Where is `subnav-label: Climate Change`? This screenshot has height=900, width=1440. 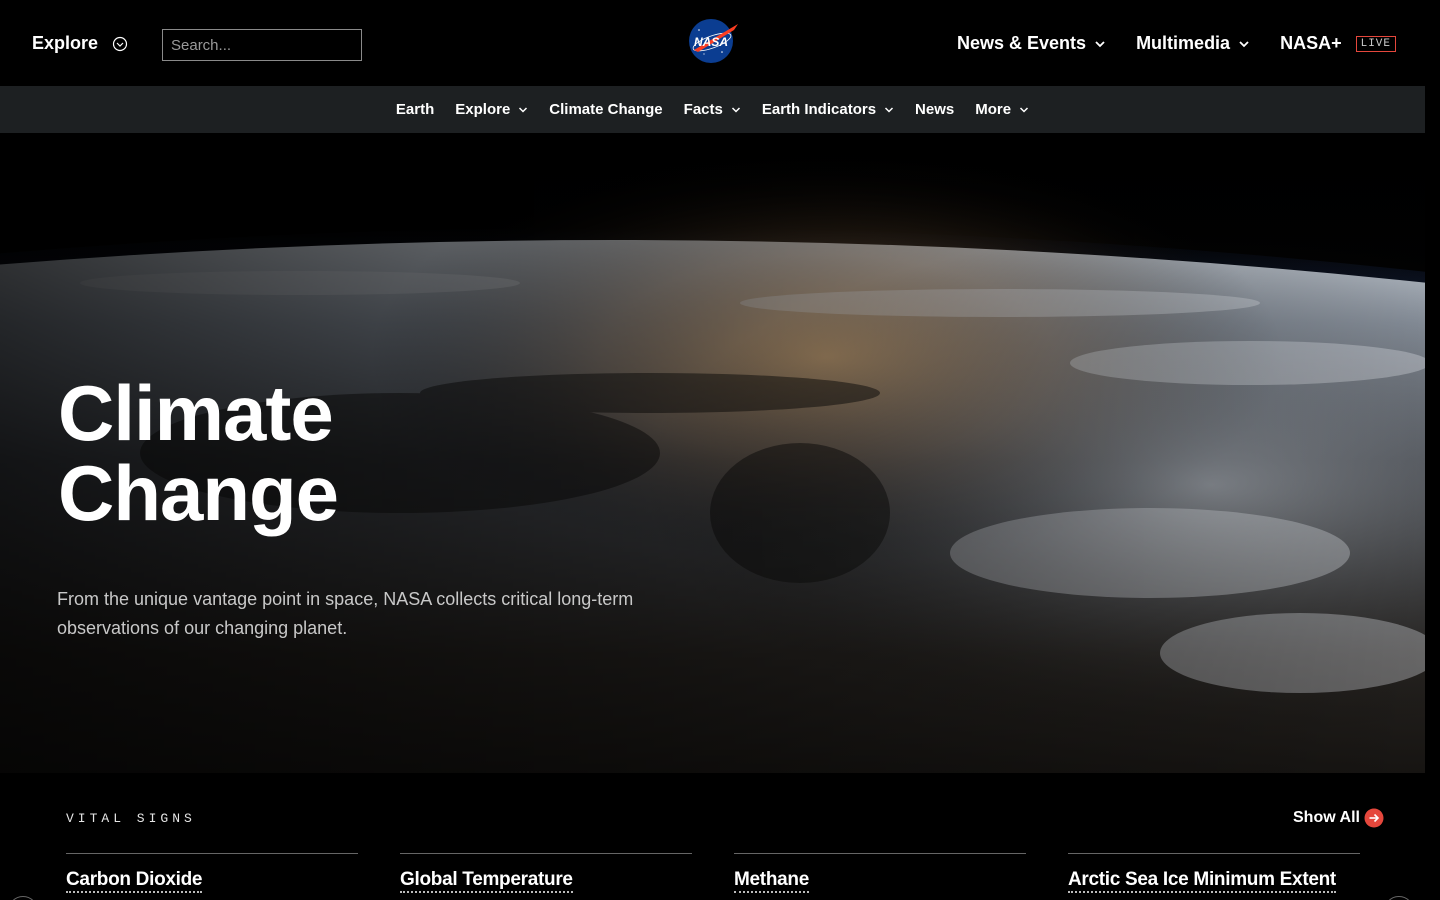 subnav-label: Climate Change is located at coordinates (606, 109).